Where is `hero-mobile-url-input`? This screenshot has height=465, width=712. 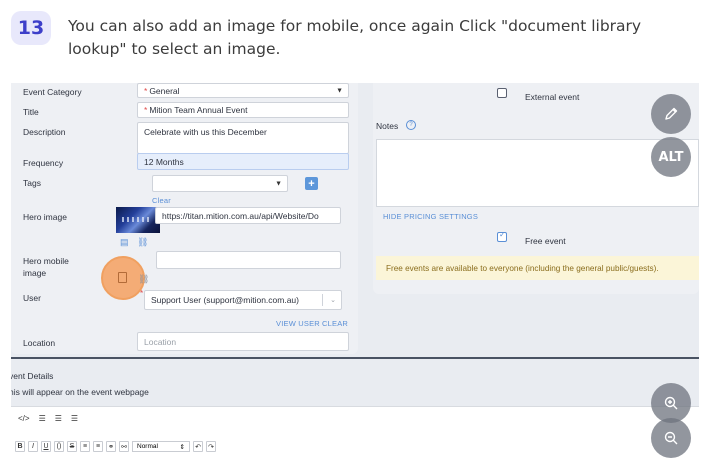 hero-mobile-url-input is located at coordinates (248, 260).